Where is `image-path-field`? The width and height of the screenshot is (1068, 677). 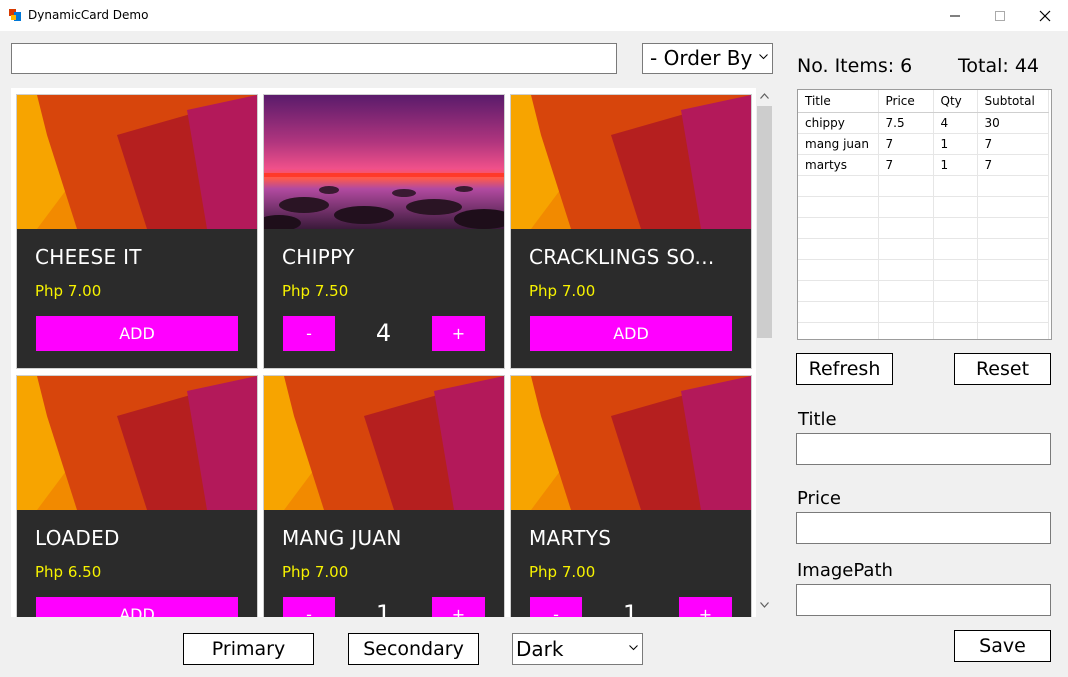
image-path-field is located at coordinates (923, 600).